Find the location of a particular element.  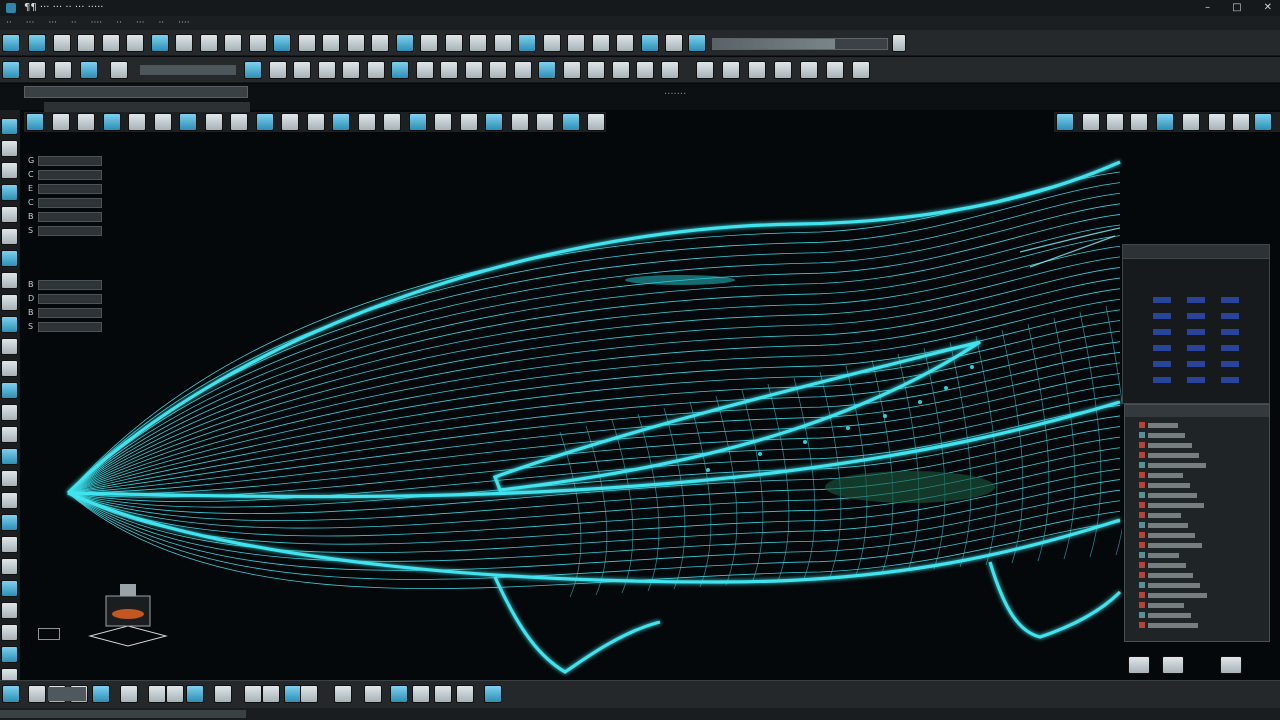

zoom-icon is located at coordinates (9, 544).